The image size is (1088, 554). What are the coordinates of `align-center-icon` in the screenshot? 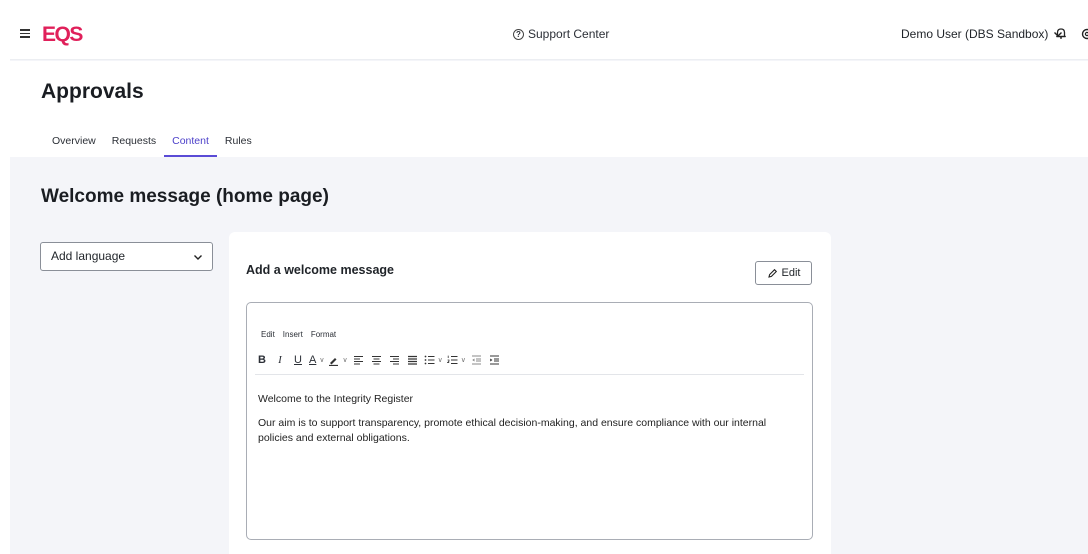 It's located at (377, 360).